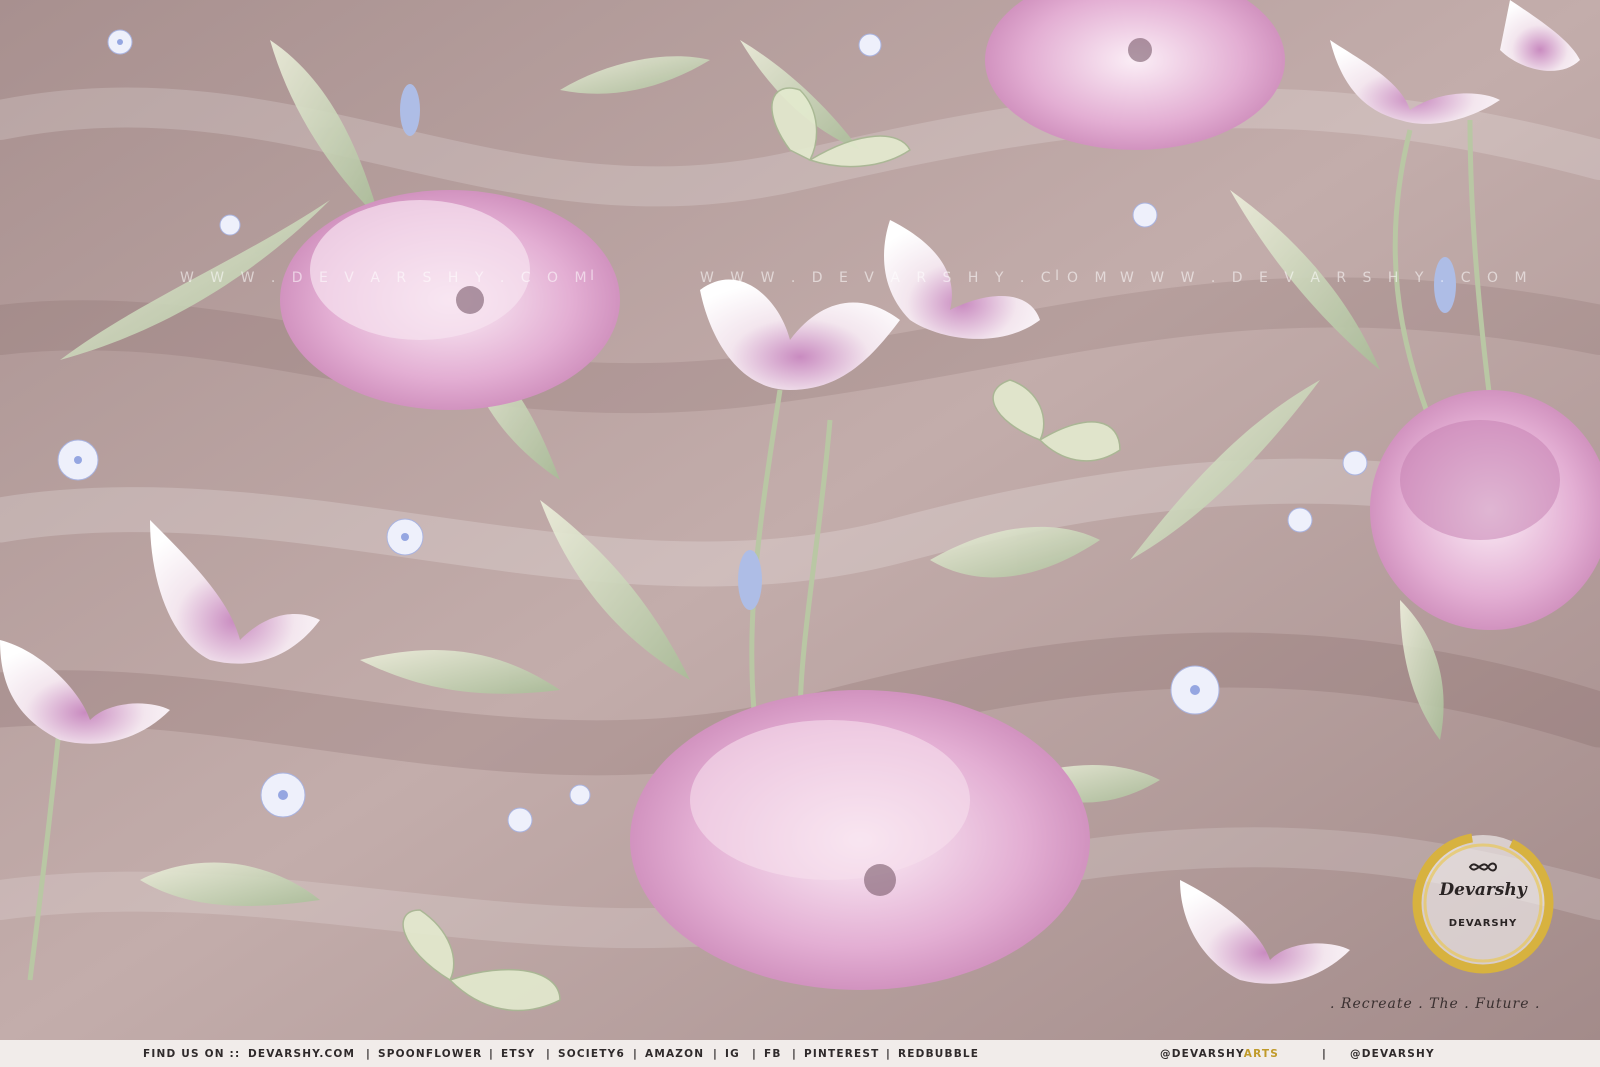 This screenshot has height=1067, width=1600. What do you see at coordinates (938, 1054) in the screenshot?
I see `footer-link-redbubble: REDBUBBLE` at bounding box center [938, 1054].